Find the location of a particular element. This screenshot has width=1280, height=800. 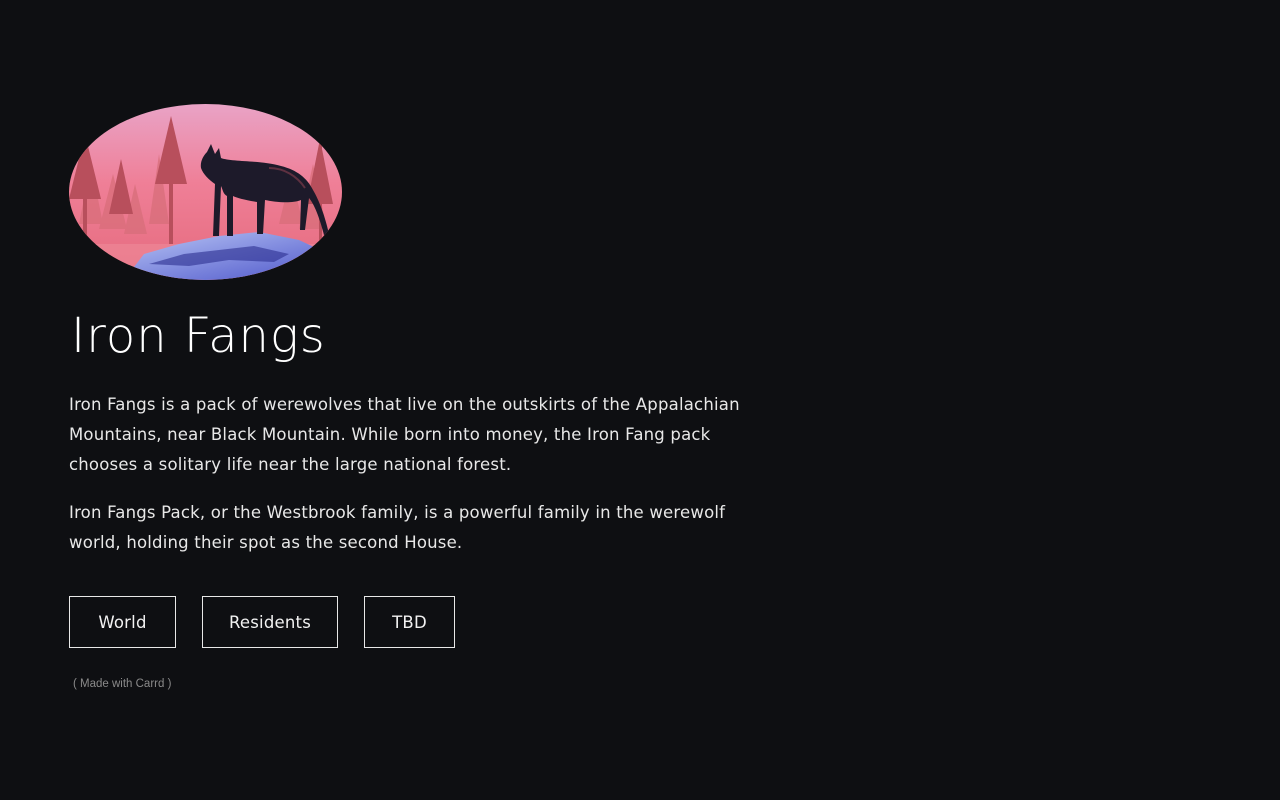

tbd-button: TBD is located at coordinates (409, 622).